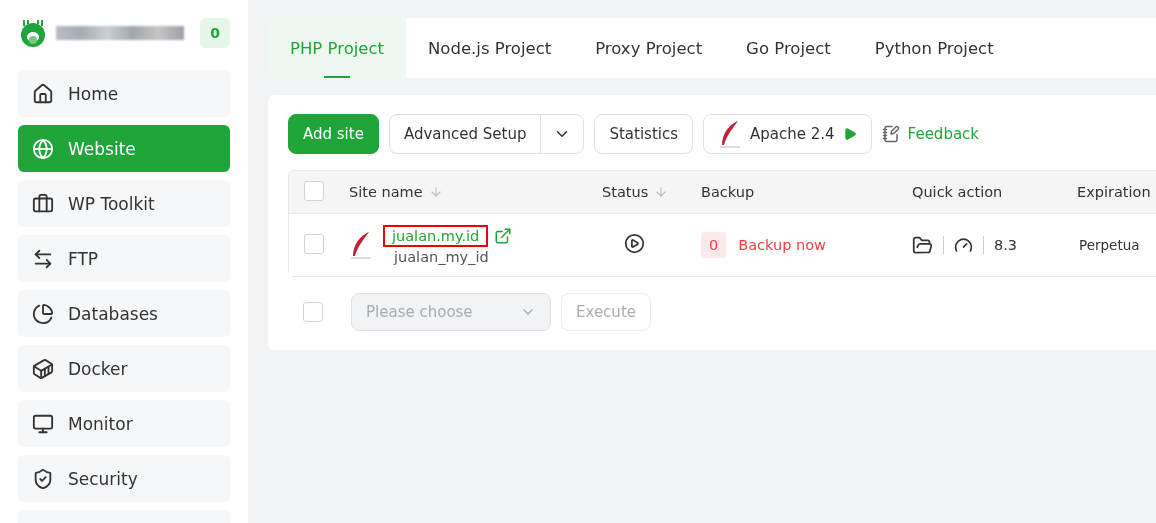 The image size is (1156, 523). What do you see at coordinates (728, 192) in the screenshot?
I see `column-header: Backup` at bounding box center [728, 192].